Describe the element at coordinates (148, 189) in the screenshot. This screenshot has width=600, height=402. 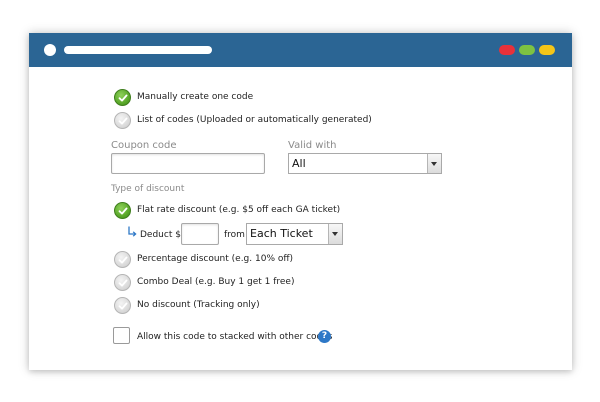
I see `discount-type-label: Type of discount` at that location.